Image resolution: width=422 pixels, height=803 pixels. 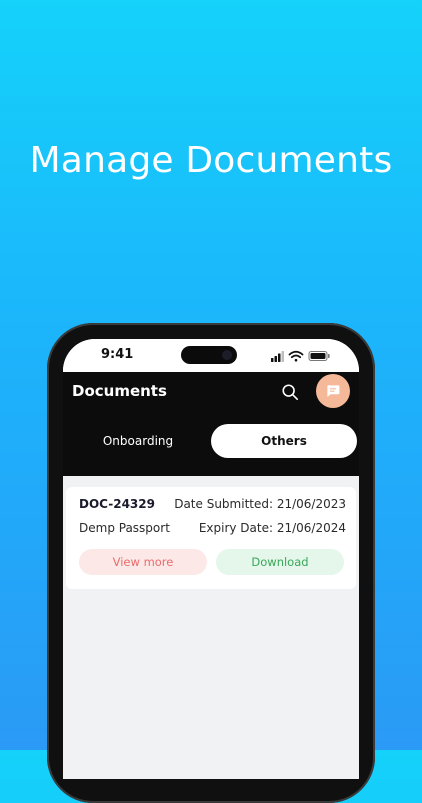 I want to click on tab-onboarding: Onboarding, so click(x=138, y=441).